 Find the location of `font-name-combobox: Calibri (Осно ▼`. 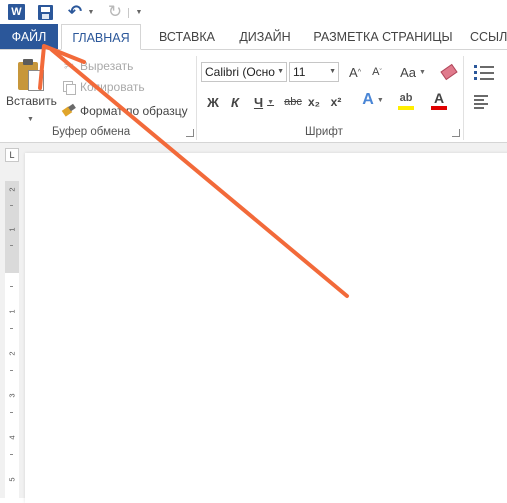

font-name-combobox: Calibri (Осно ▼ is located at coordinates (244, 72).